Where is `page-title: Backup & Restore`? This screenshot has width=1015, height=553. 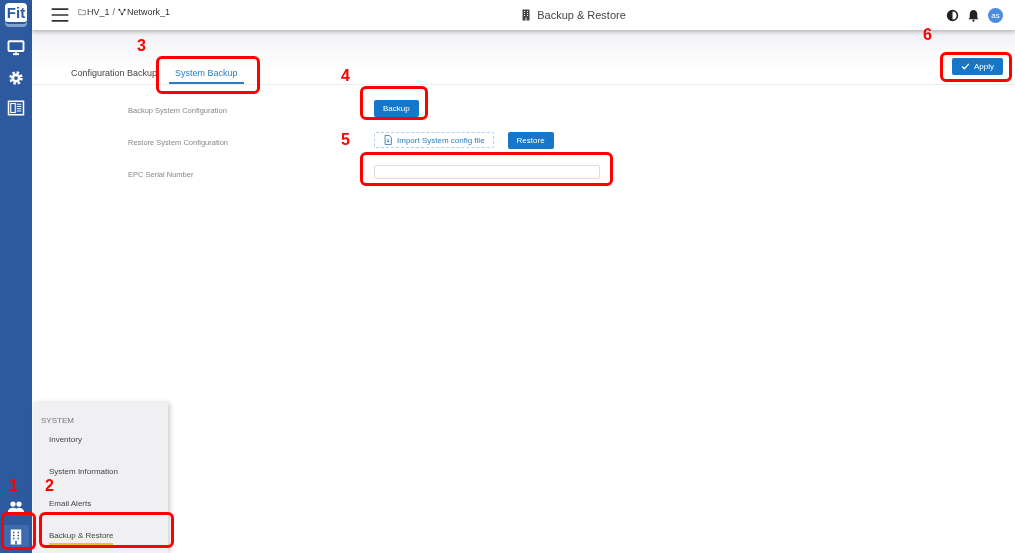
page-title: Backup & Restore is located at coordinates (581, 15).